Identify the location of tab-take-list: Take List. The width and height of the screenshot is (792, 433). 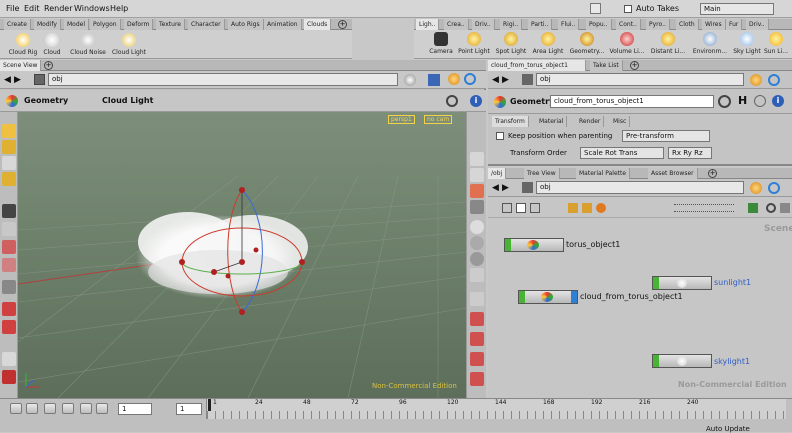
(606, 65).